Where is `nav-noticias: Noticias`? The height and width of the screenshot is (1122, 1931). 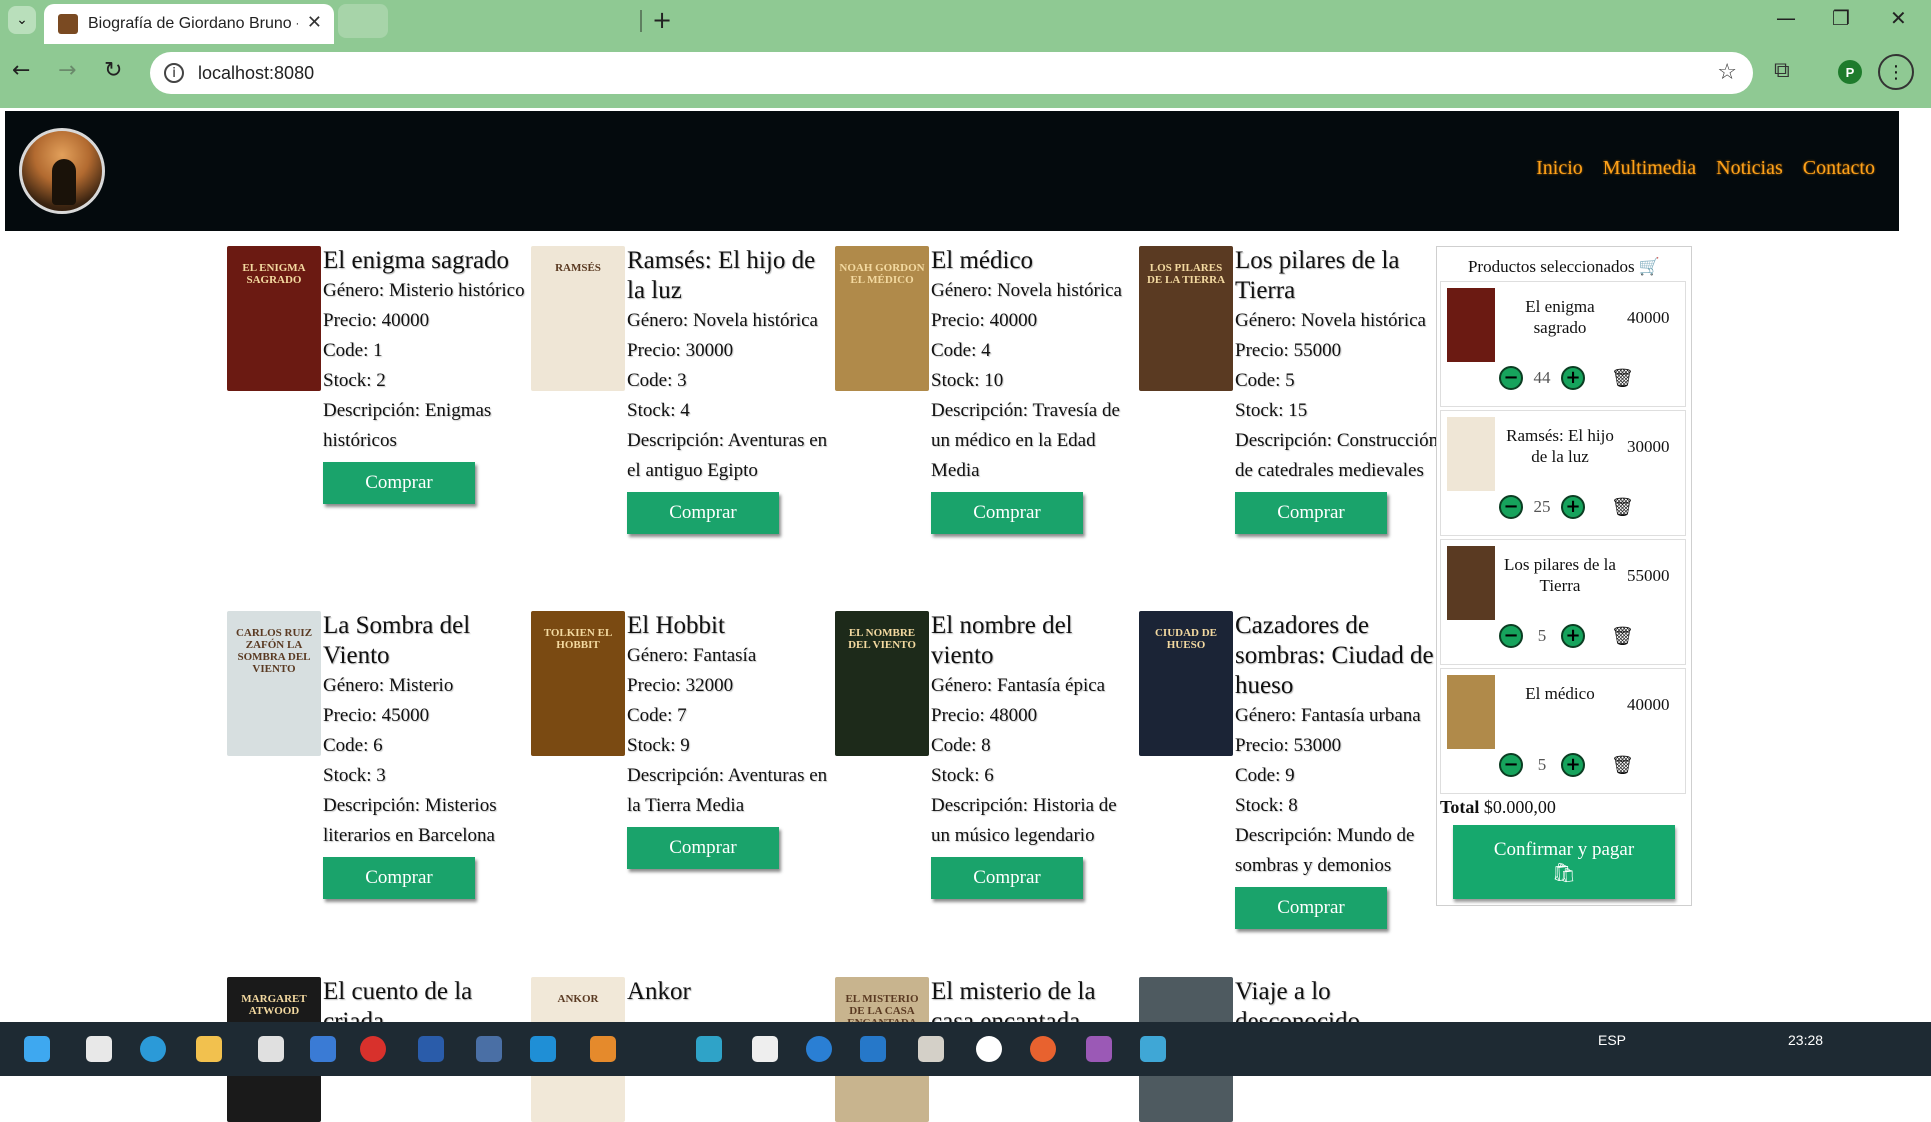 nav-noticias: Noticias is located at coordinates (1749, 168).